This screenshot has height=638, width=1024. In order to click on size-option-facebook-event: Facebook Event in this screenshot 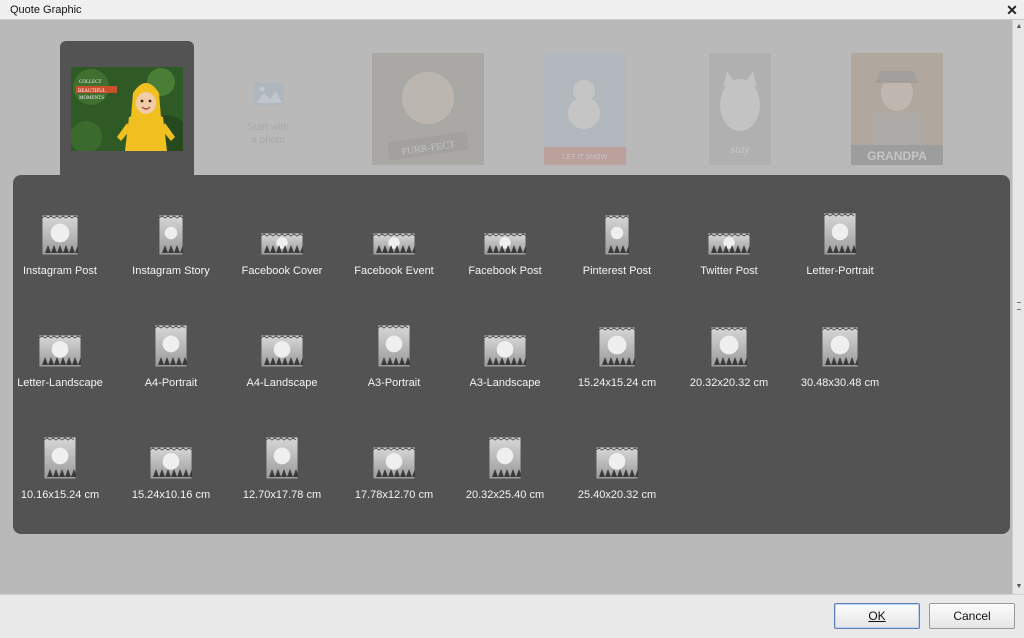, I will do `click(394, 240)`.